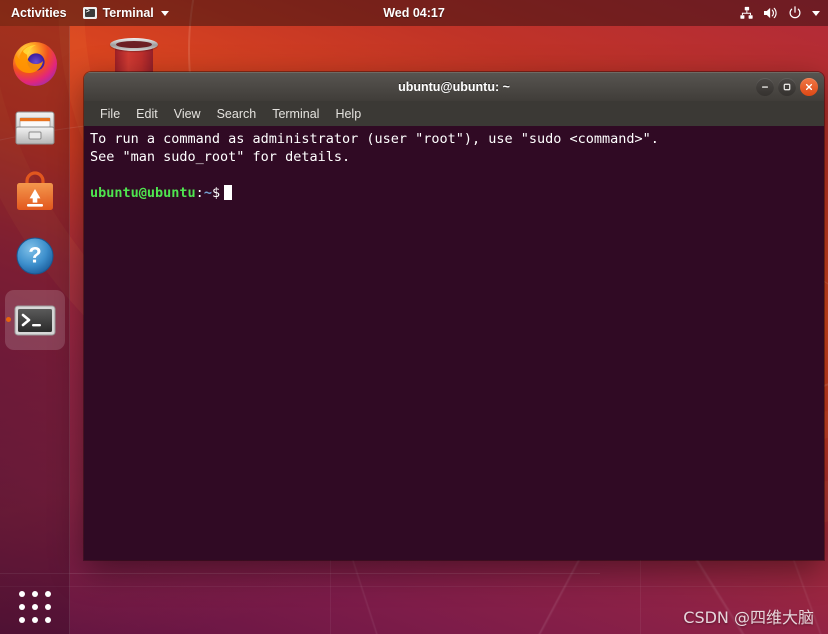  I want to click on dock-item-ubuntu-software, so click(35, 192).